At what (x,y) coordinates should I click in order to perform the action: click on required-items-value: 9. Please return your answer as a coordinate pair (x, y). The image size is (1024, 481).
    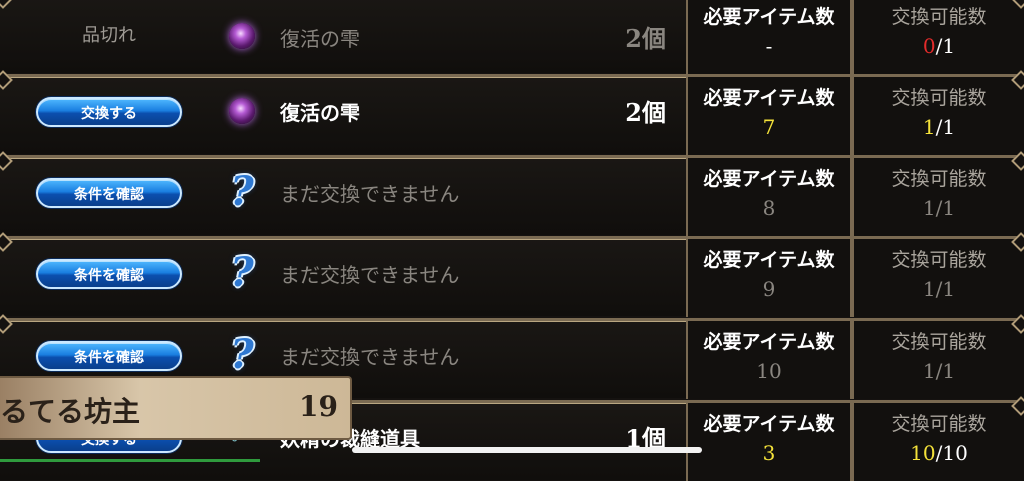
    Looking at the image, I should click on (769, 289).